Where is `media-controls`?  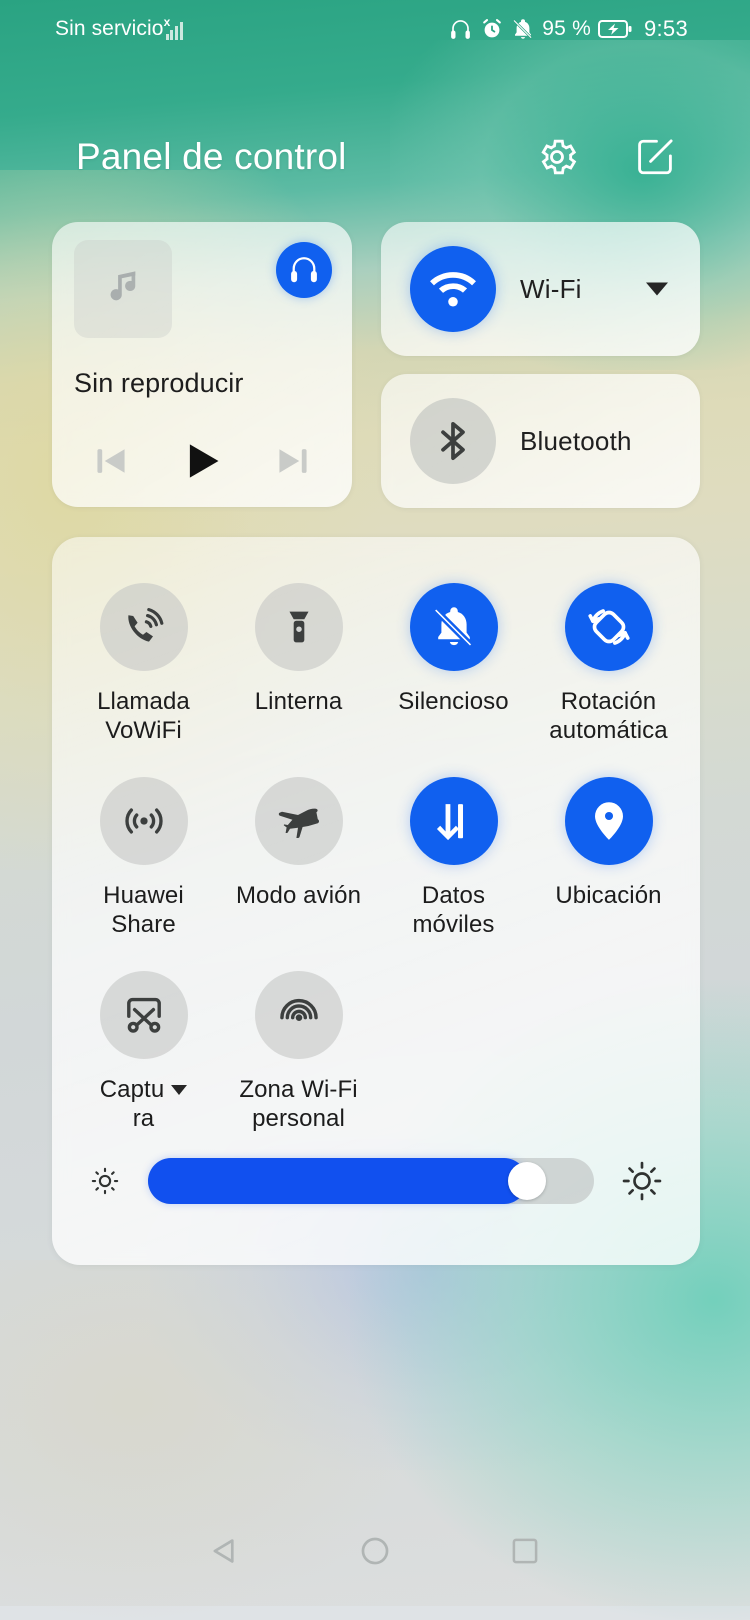
media-controls is located at coordinates (202, 461).